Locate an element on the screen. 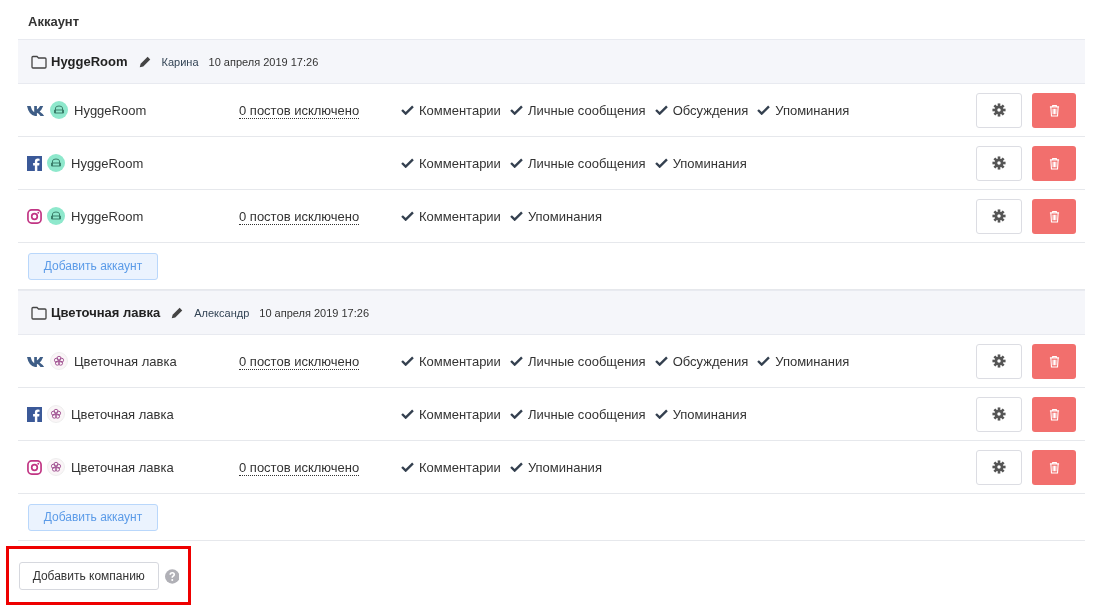 This screenshot has width=1103, height=609. company-name: HyggeRoom is located at coordinates (89, 61).